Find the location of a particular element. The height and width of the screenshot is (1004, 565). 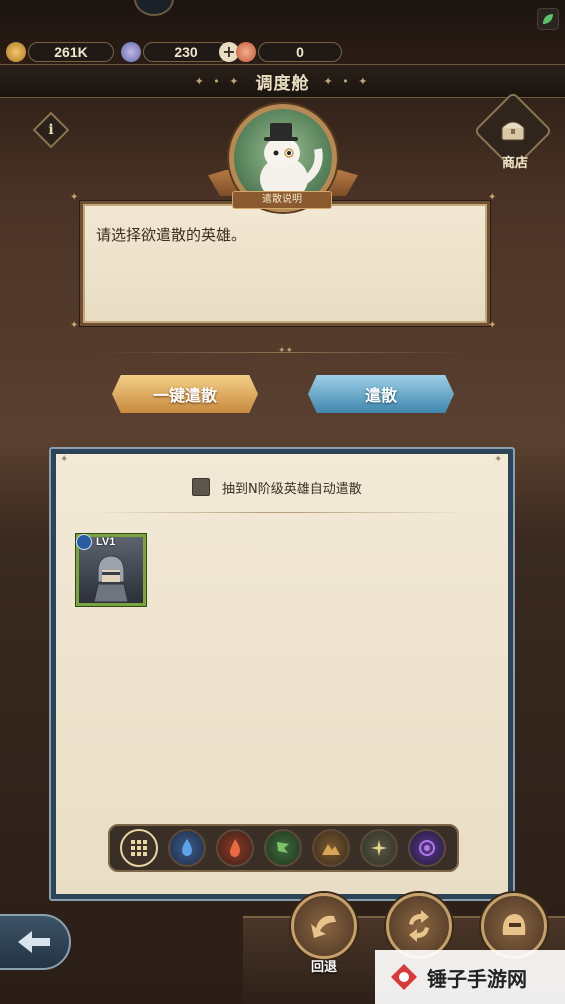

shop-label: 商店 is located at coordinates (514, 163).